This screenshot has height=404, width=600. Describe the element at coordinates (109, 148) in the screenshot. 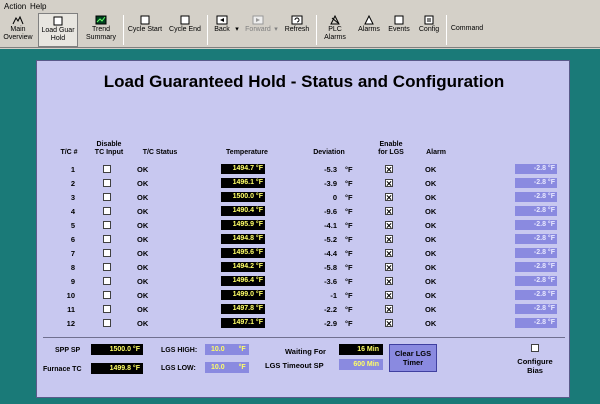

I see `header-disable: Disable TC Input` at that location.